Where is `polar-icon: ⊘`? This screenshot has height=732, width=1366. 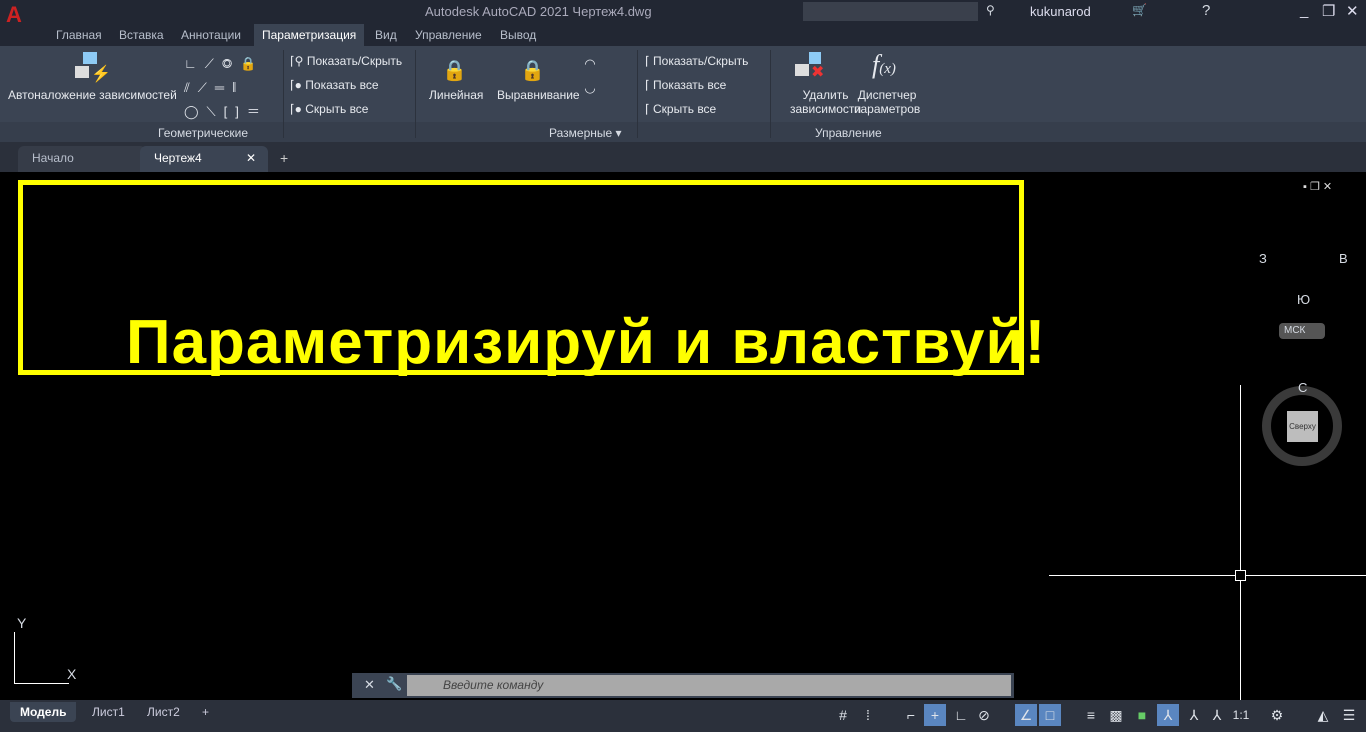
polar-icon: ⊘ is located at coordinates (984, 715).